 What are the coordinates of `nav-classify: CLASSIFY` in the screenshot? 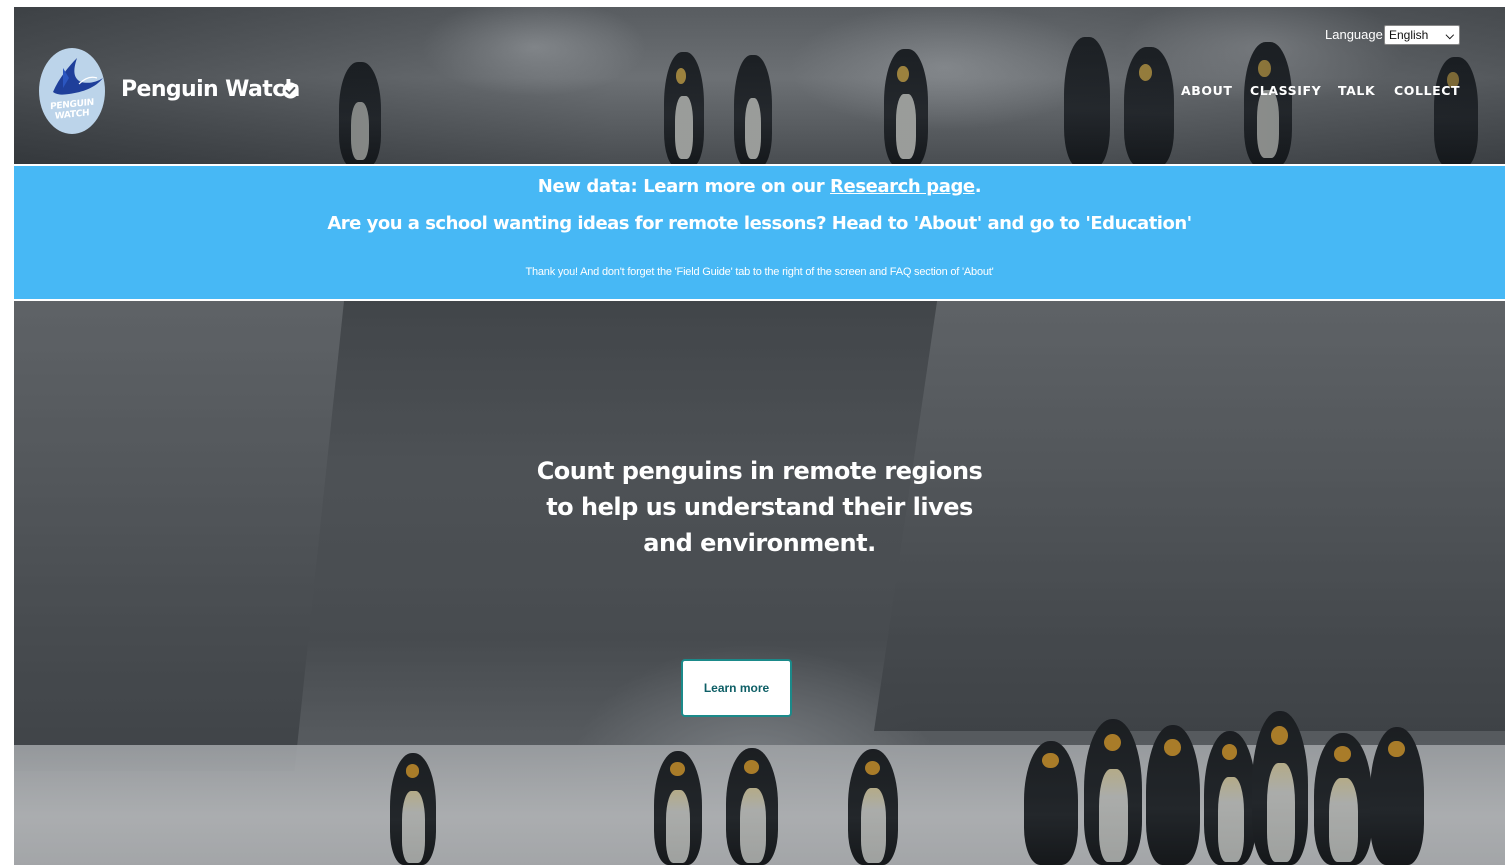 It's located at (1285, 91).